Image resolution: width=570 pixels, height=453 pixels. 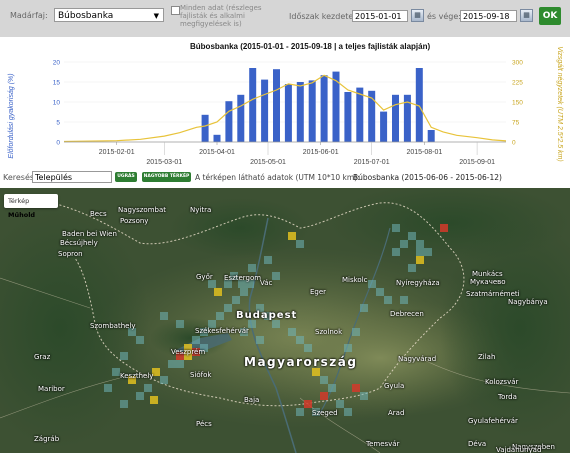 What do you see at coordinates (134, 220) in the screenshot?
I see `city-label: Pozsony` at bounding box center [134, 220].